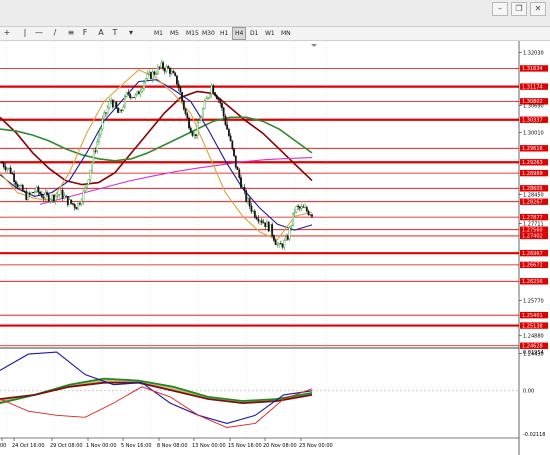 The image size is (550, 455). Describe the element at coordinates (538, 9) in the screenshot. I see `close-icon: ✕` at that location.